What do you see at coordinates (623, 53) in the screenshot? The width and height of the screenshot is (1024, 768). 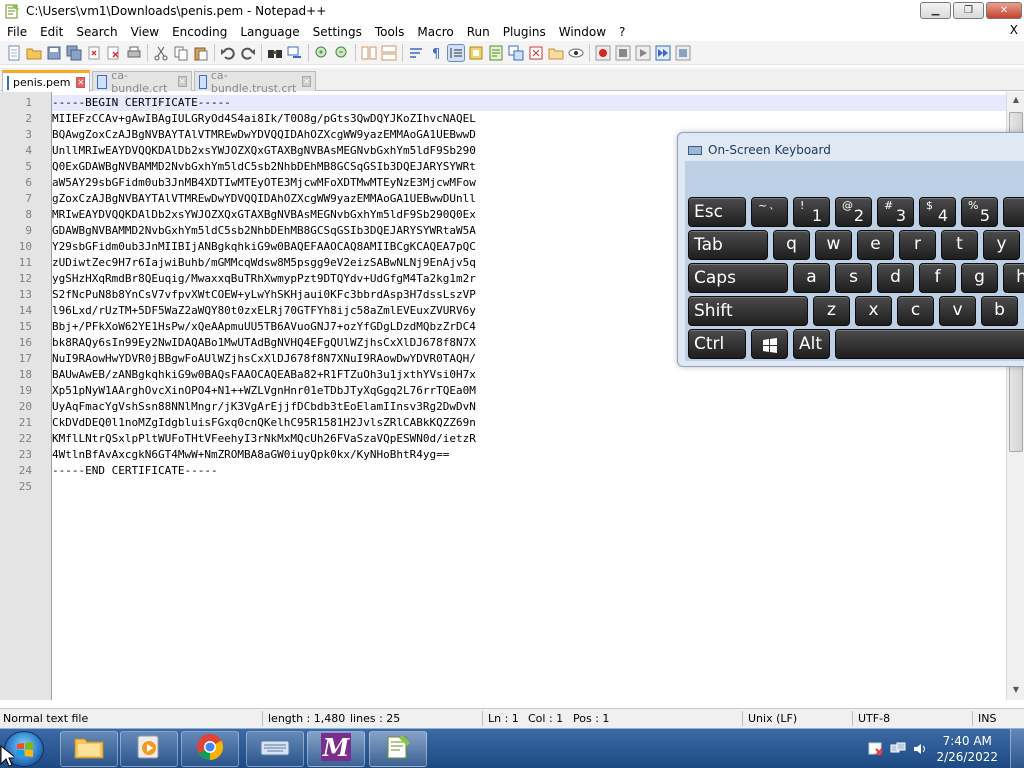 I see `stop-macro-icon` at bounding box center [623, 53].